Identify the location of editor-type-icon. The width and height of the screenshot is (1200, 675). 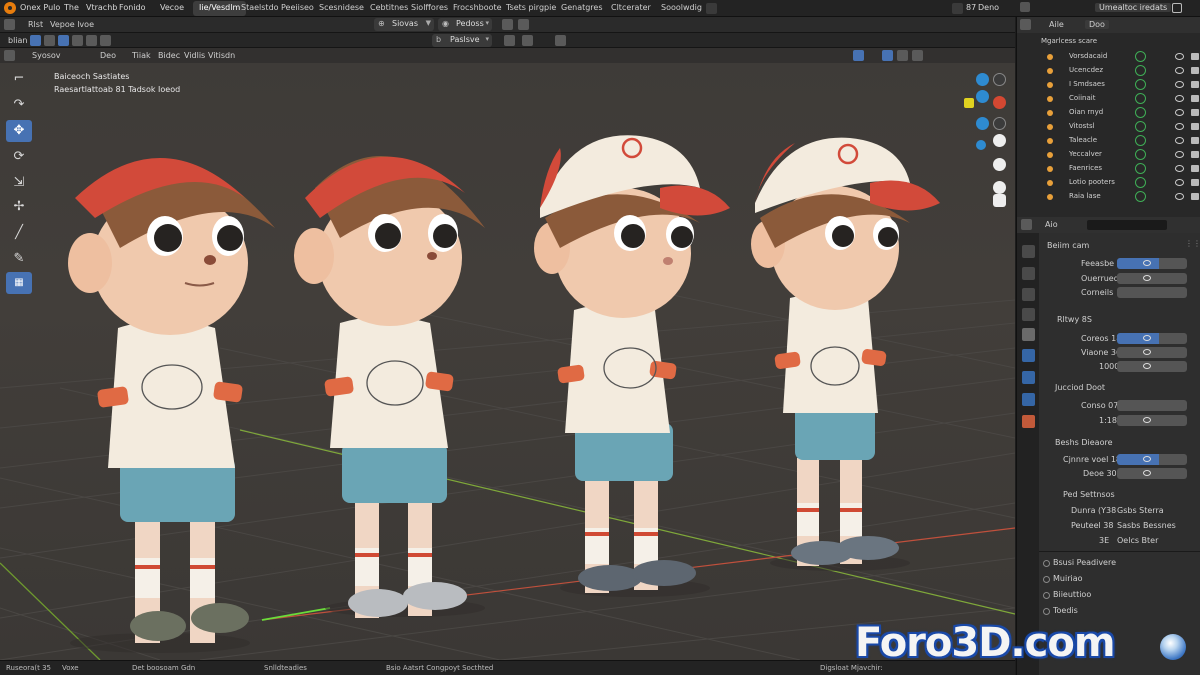
(9, 24).